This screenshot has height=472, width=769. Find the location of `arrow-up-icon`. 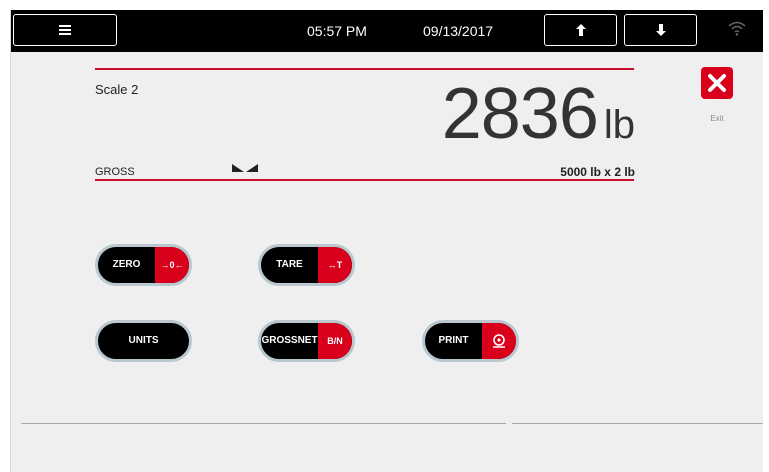

arrow-up-icon is located at coordinates (580, 30).